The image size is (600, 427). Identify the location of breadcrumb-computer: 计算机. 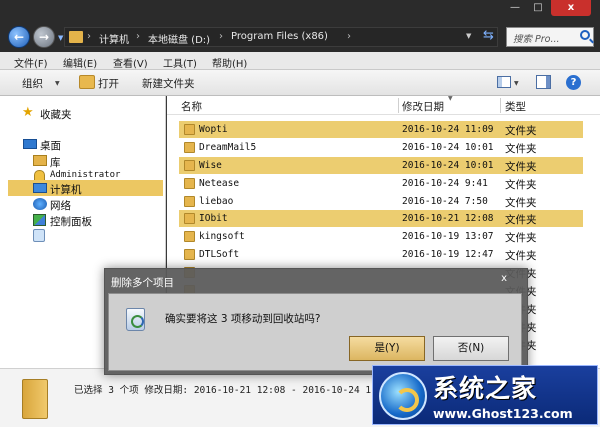
(114, 38).